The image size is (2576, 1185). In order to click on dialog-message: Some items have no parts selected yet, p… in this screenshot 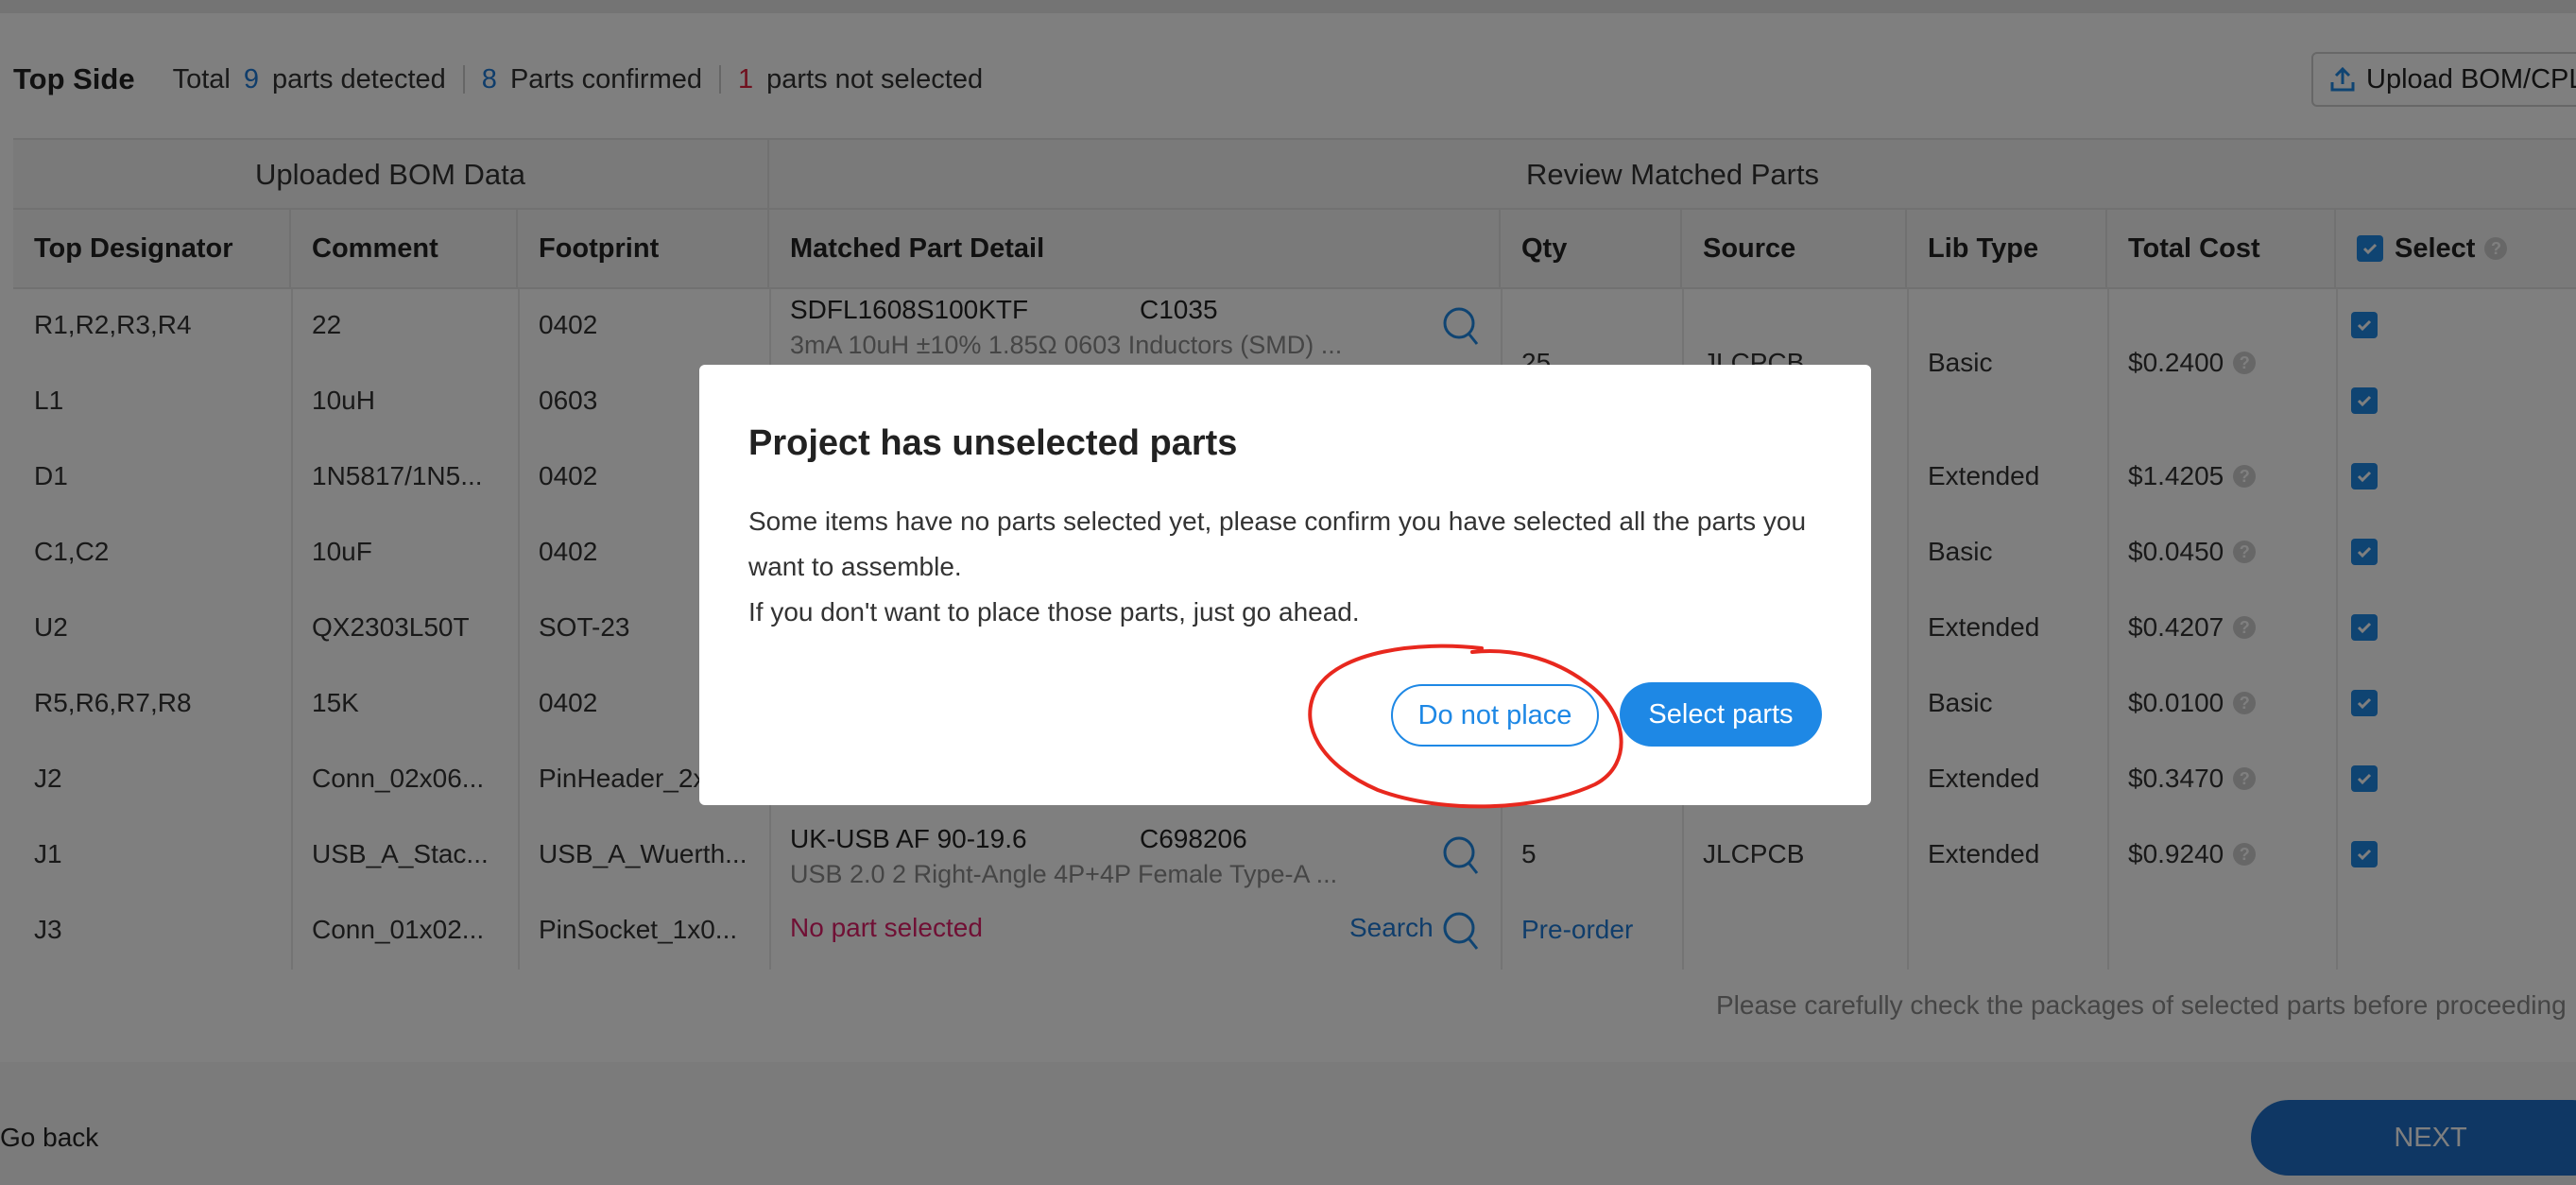, I will do `click(1277, 544)`.